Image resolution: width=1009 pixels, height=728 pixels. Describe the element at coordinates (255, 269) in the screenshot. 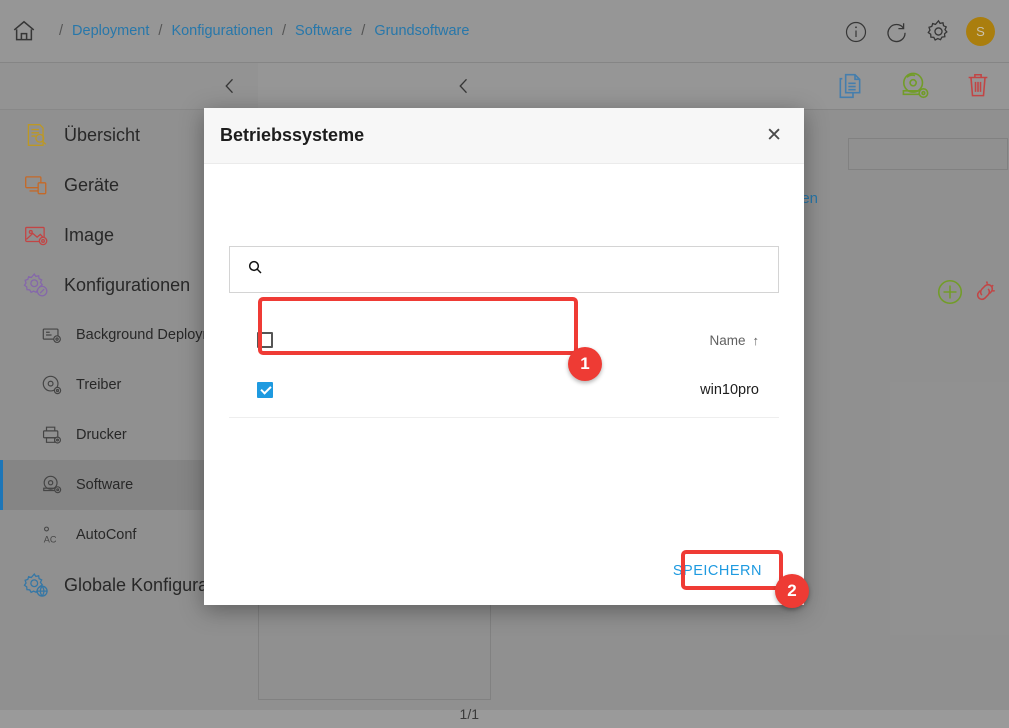

I see `search-icon` at that location.